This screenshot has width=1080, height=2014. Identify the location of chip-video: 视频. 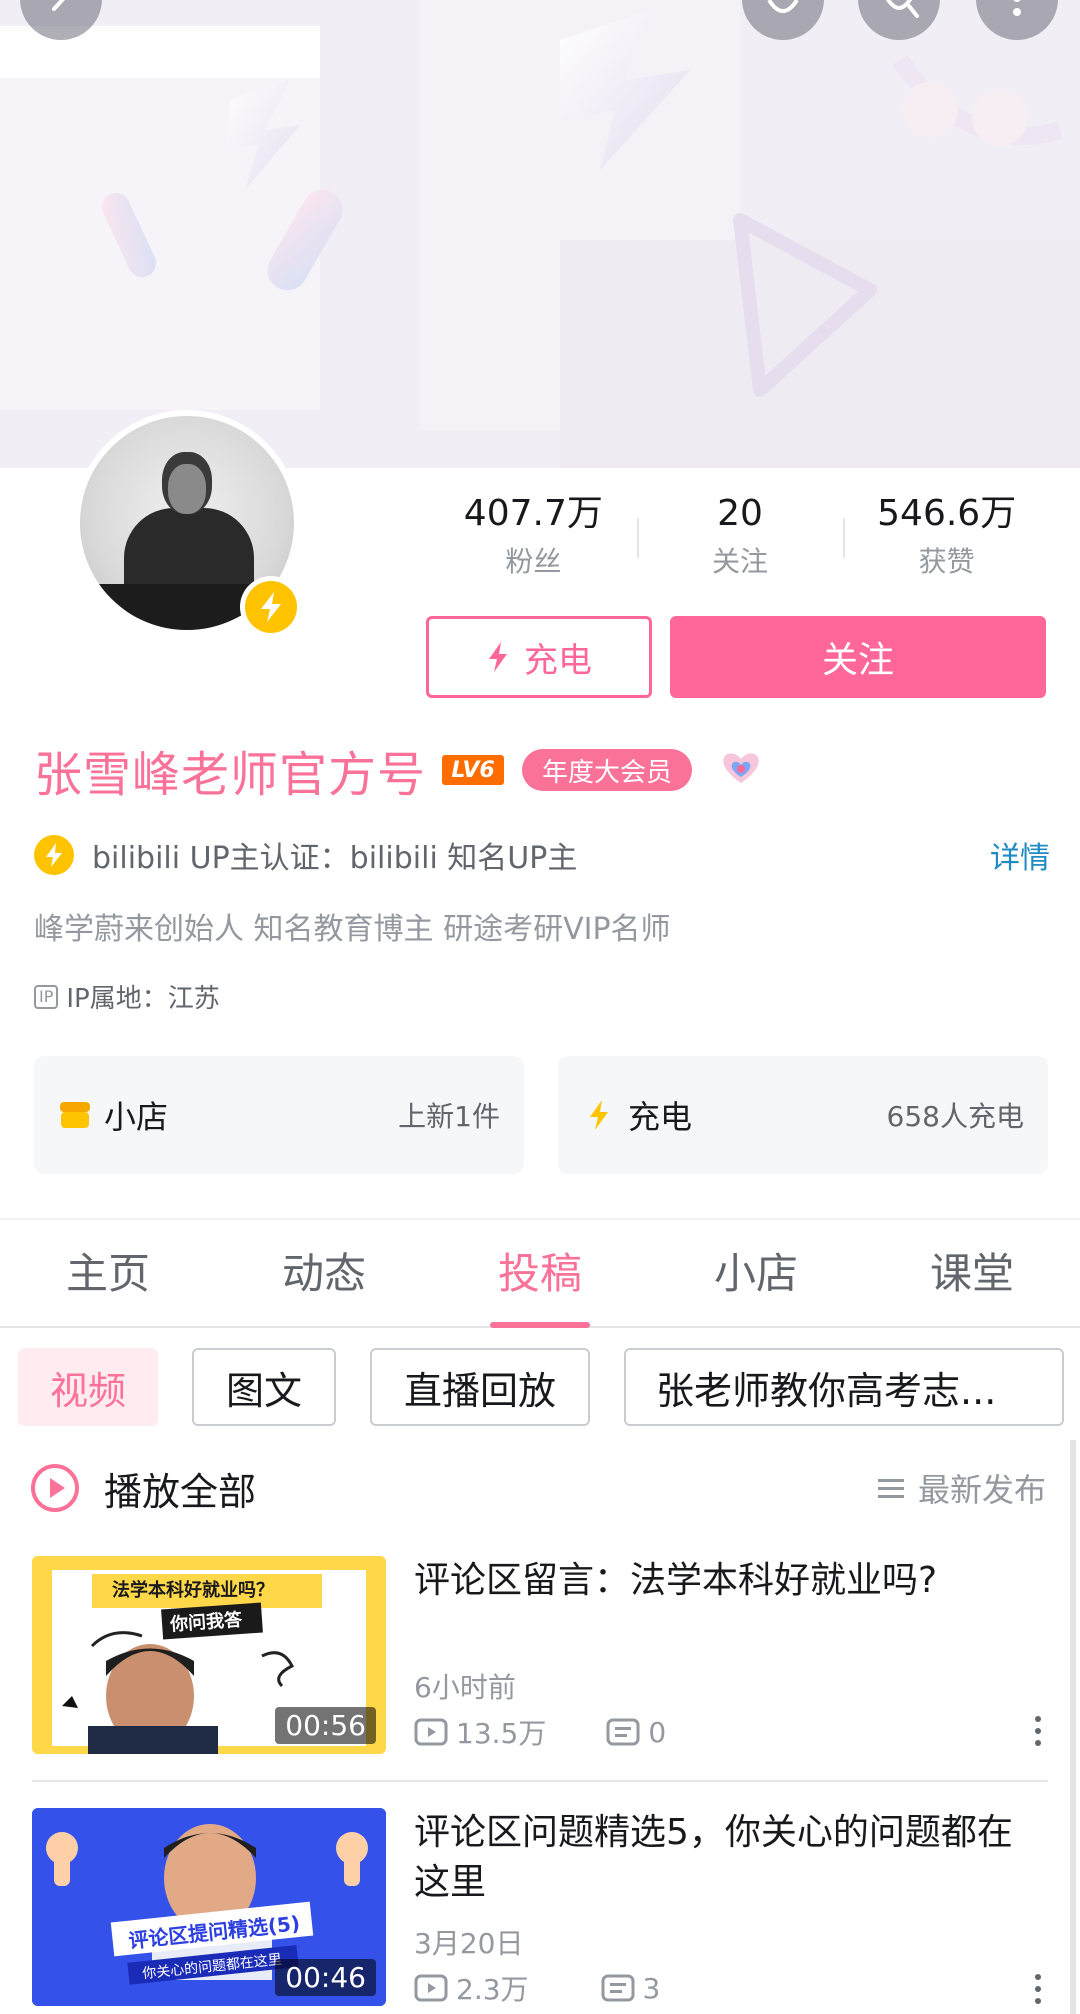
(88, 1387).